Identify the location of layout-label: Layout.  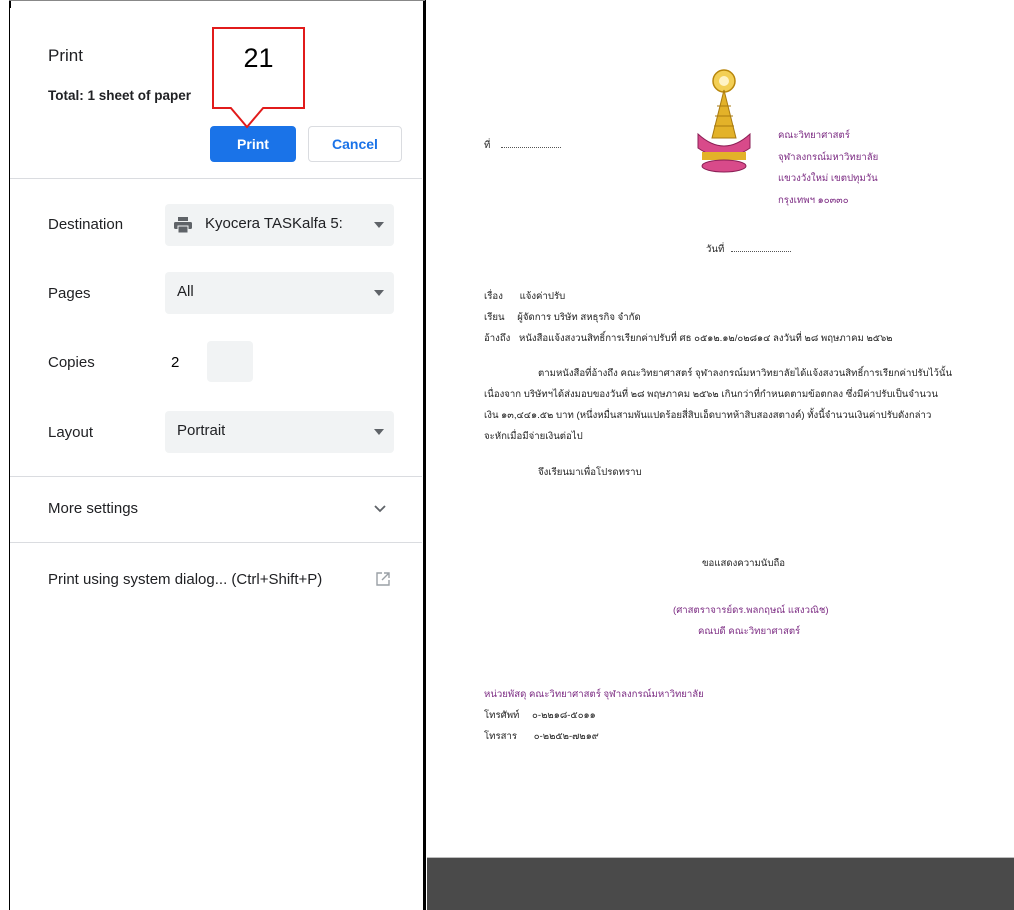
(71, 432).